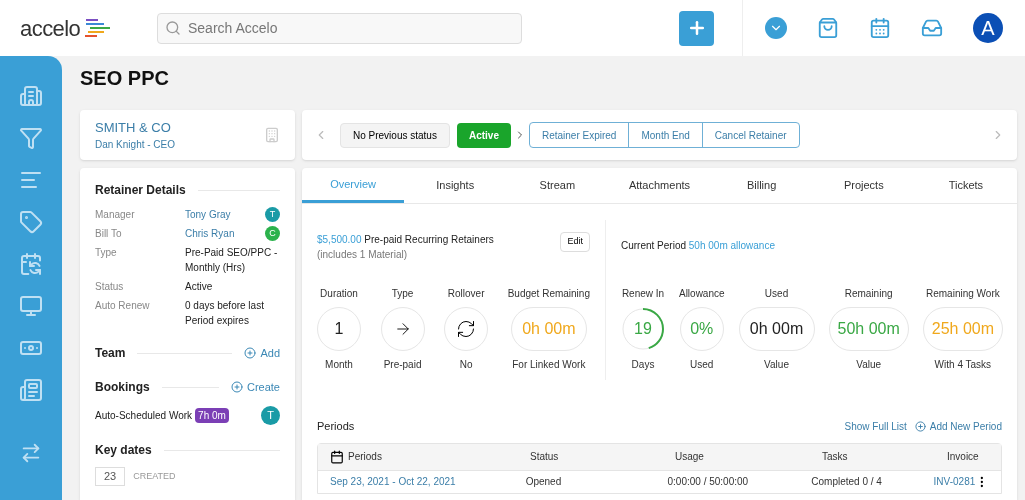 The width and height of the screenshot is (1025, 500). I want to click on field-label: Manager, so click(115, 215).